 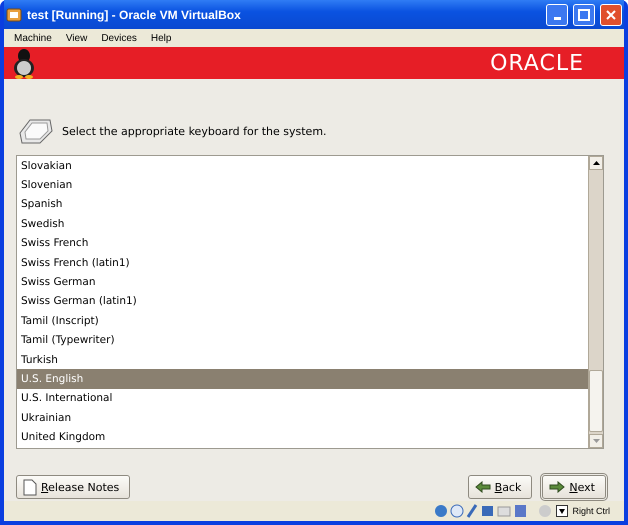 I want to click on menu-item: Devices, so click(x=119, y=38).